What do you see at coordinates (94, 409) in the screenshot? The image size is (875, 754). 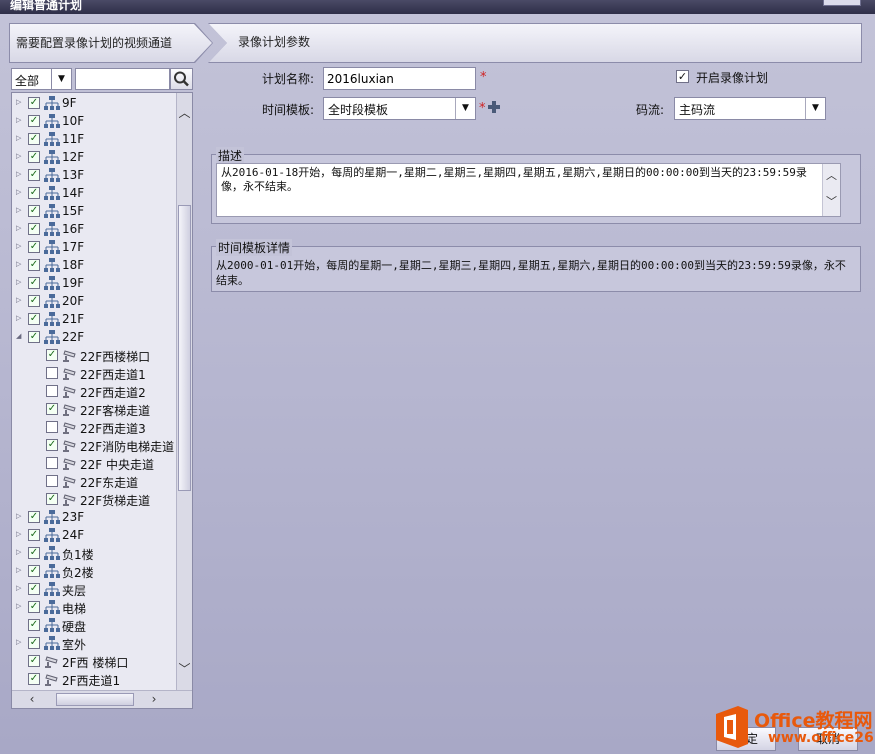 I see `tree-item: ✓ 22F客梯走道` at bounding box center [94, 409].